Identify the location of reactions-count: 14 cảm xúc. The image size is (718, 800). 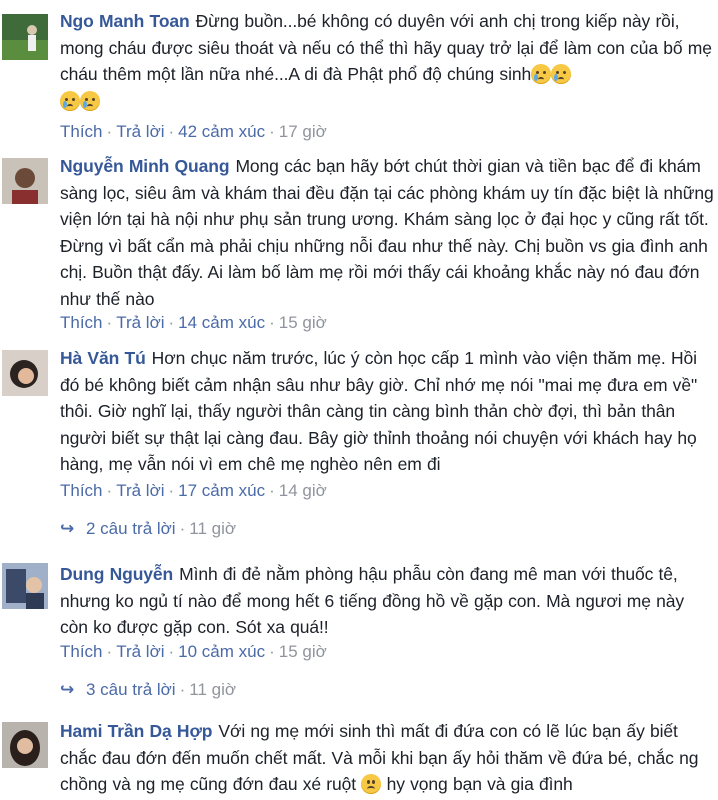
(221, 322).